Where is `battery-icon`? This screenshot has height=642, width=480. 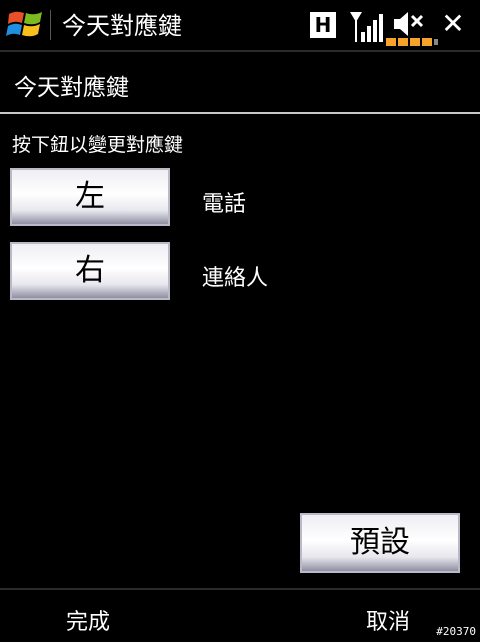 battery-icon is located at coordinates (412, 42).